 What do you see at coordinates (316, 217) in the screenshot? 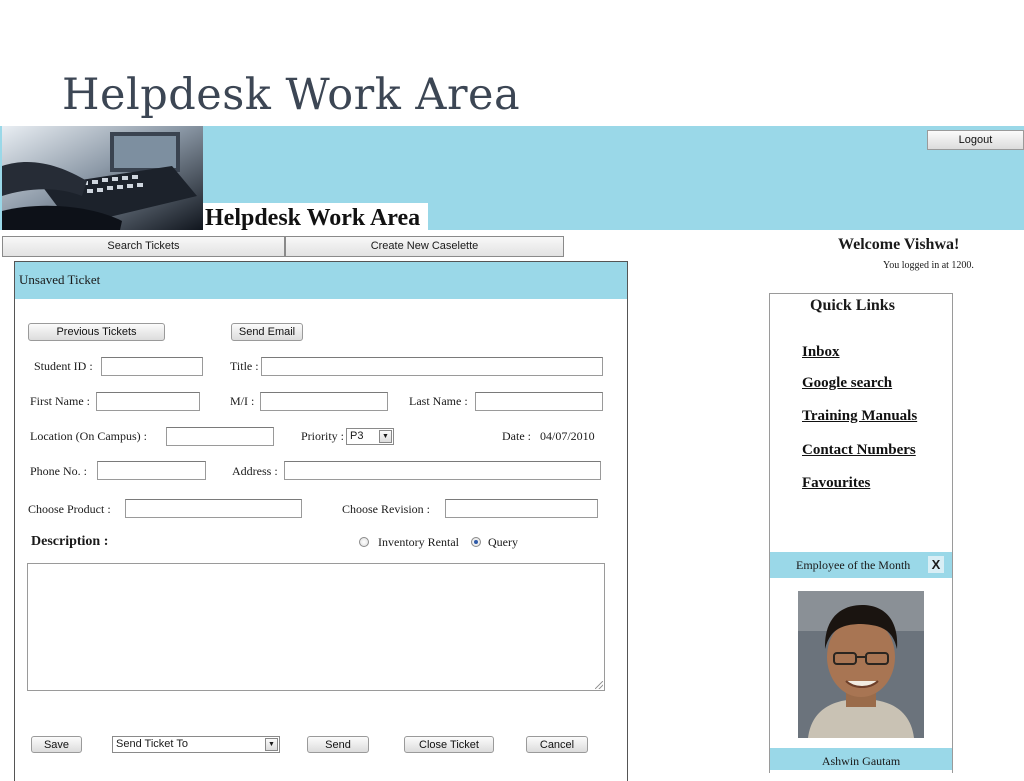
I see `banner-title: Helpdesk Work Area` at bounding box center [316, 217].